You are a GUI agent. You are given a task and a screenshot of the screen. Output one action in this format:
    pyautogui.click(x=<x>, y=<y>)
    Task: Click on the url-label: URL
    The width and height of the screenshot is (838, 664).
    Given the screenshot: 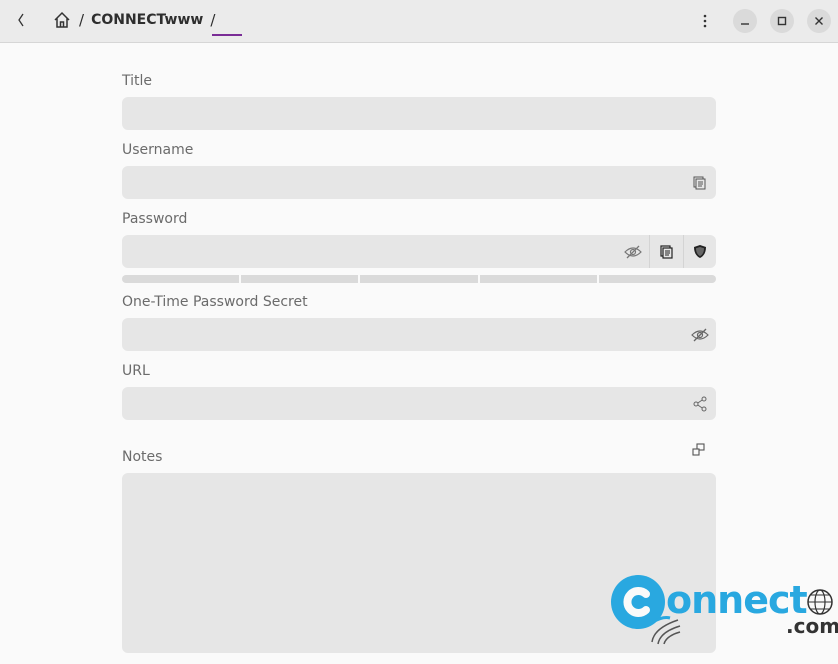 What is the action you would take?
    pyautogui.click(x=136, y=371)
    